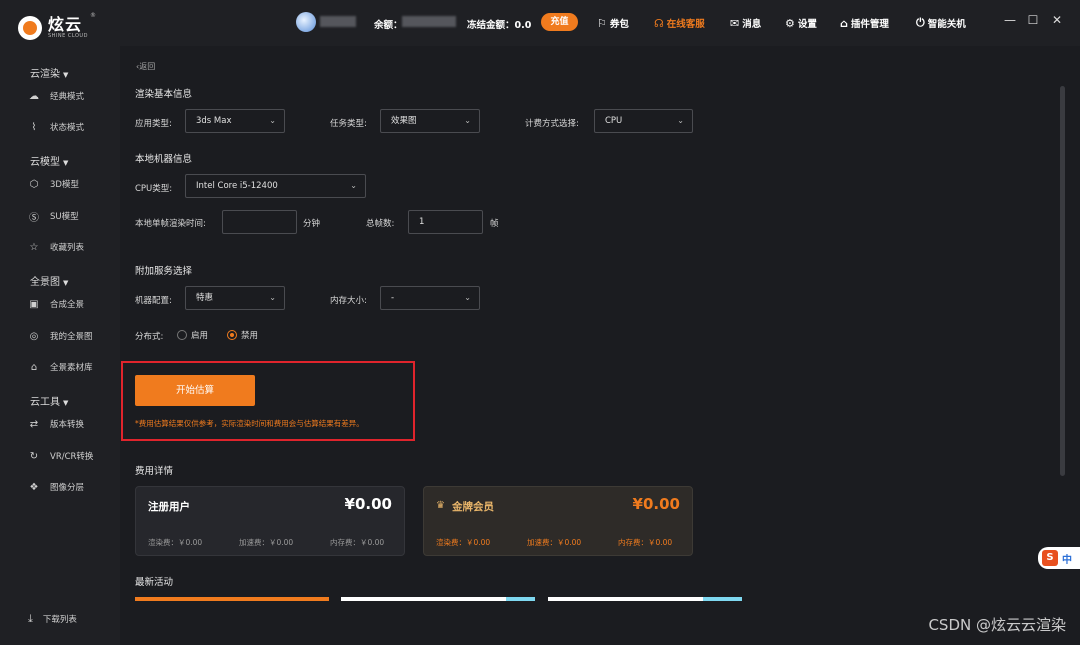 This screenshot has height=645, width=1080. I want to click on frozen-amount: 冻结金额：0.0, so click(499, 25).